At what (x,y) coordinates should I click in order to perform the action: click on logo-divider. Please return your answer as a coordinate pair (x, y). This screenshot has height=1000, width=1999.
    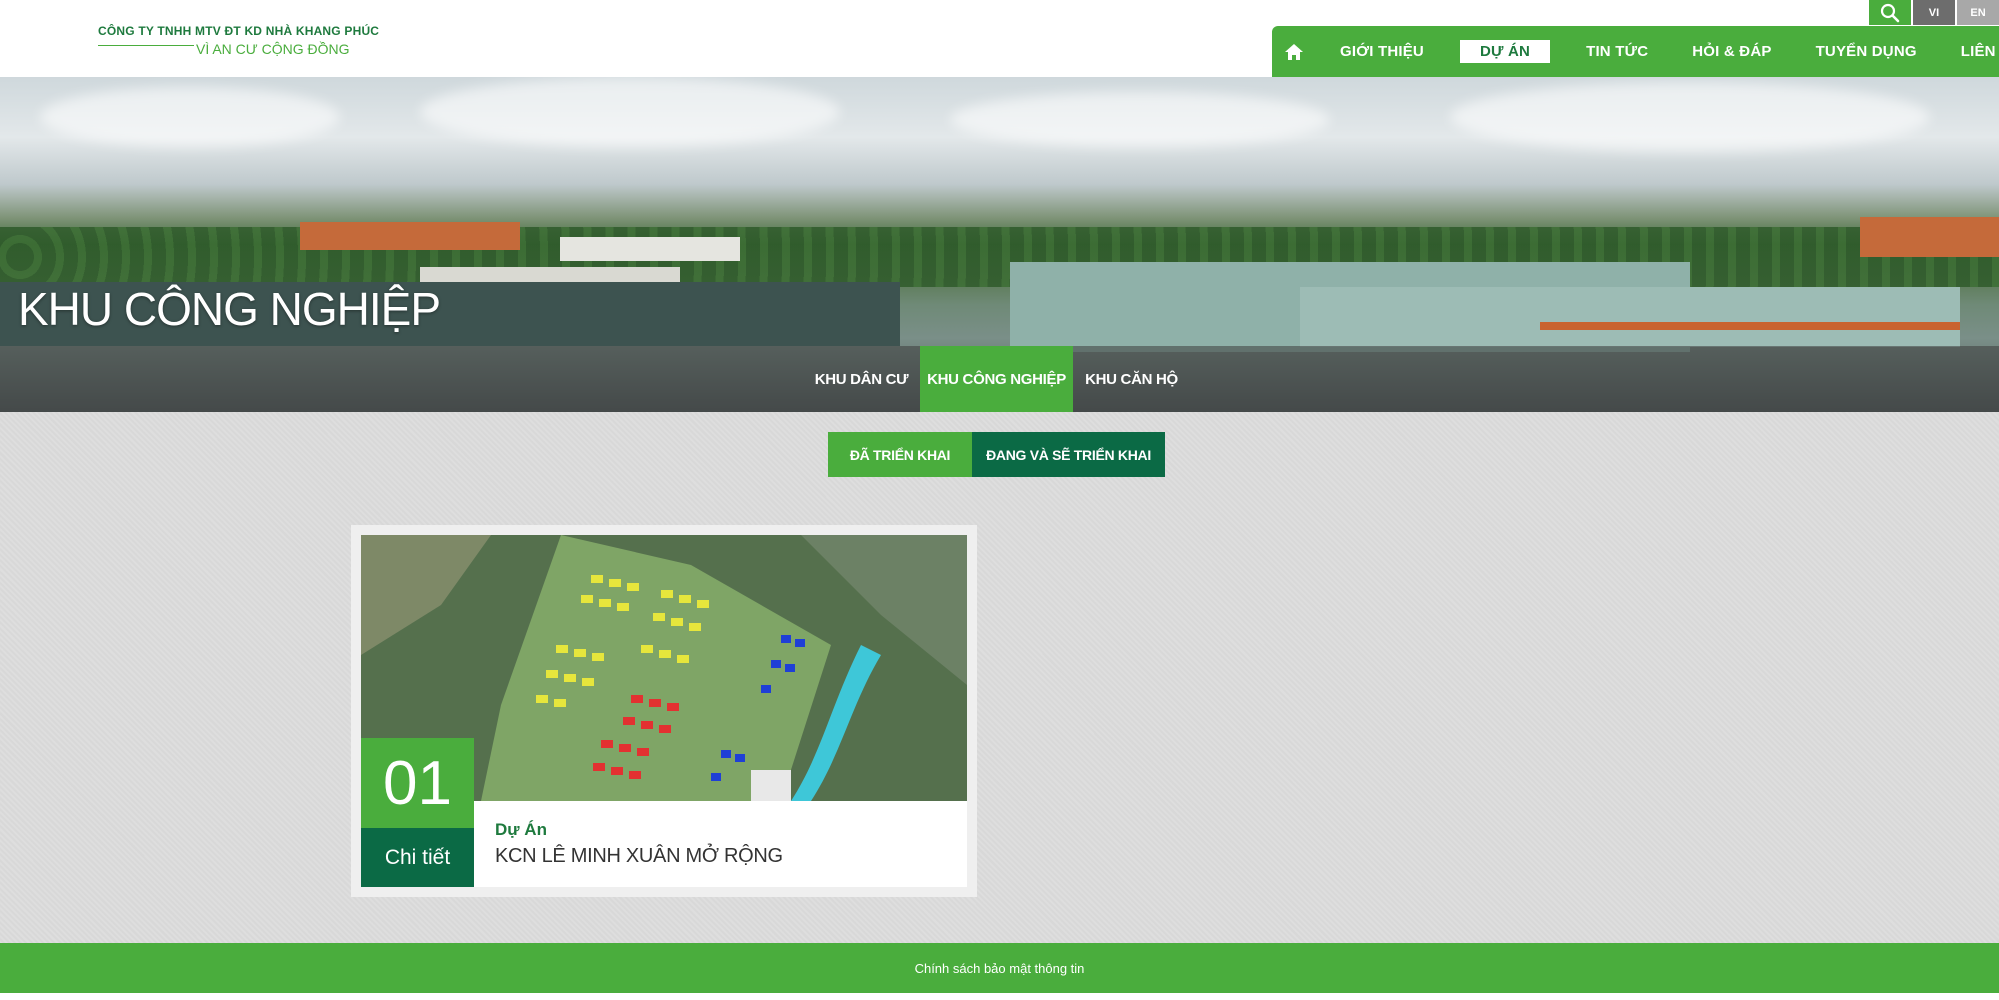
    Looking at the image, I should click on (146, 45).